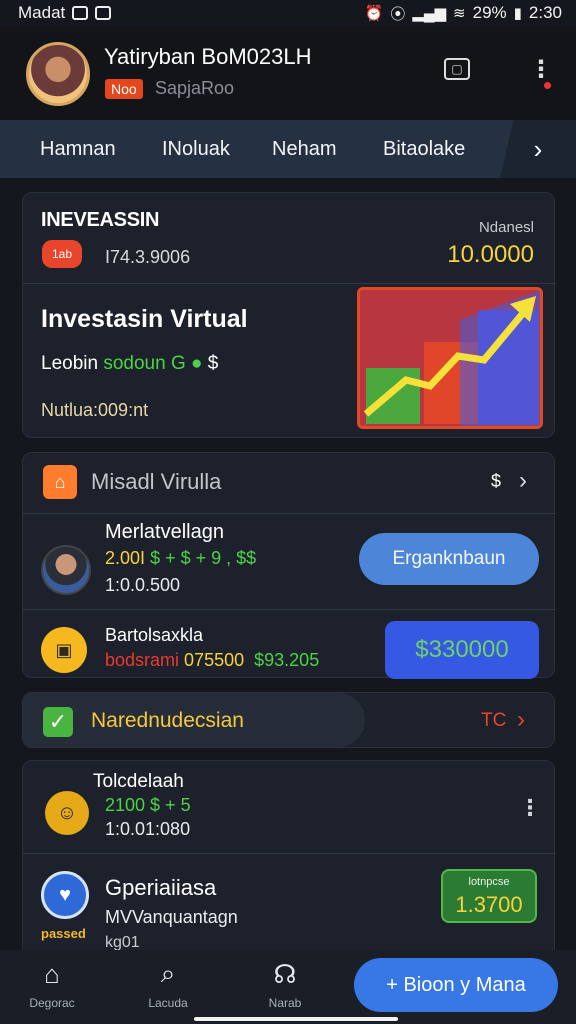  I want to click on row1-yellow-value: 2.00I, so click(125, 558).